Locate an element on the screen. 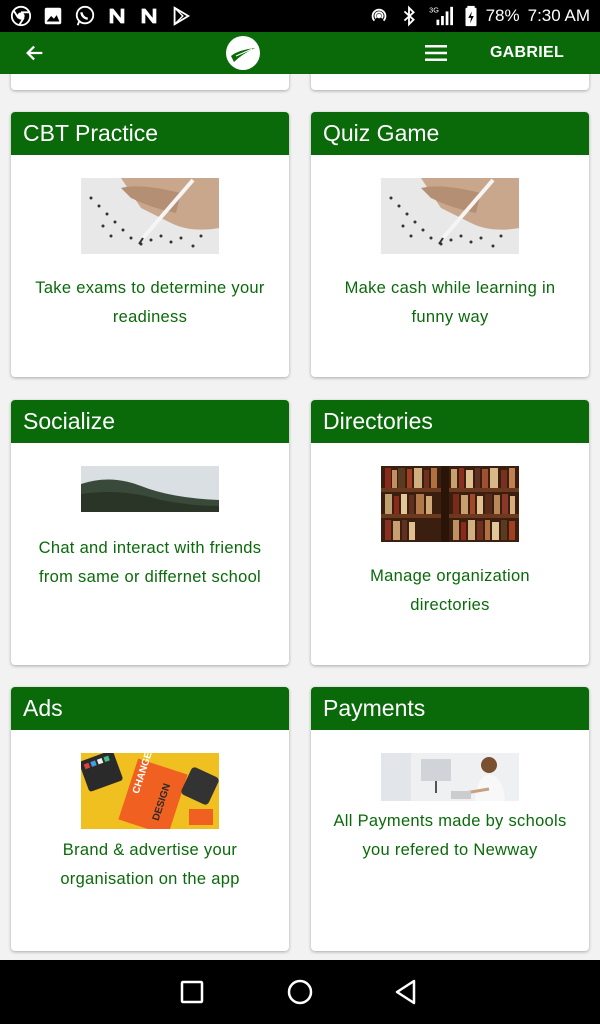  clock: 7:30 AM is located at coordinates (558, 15).